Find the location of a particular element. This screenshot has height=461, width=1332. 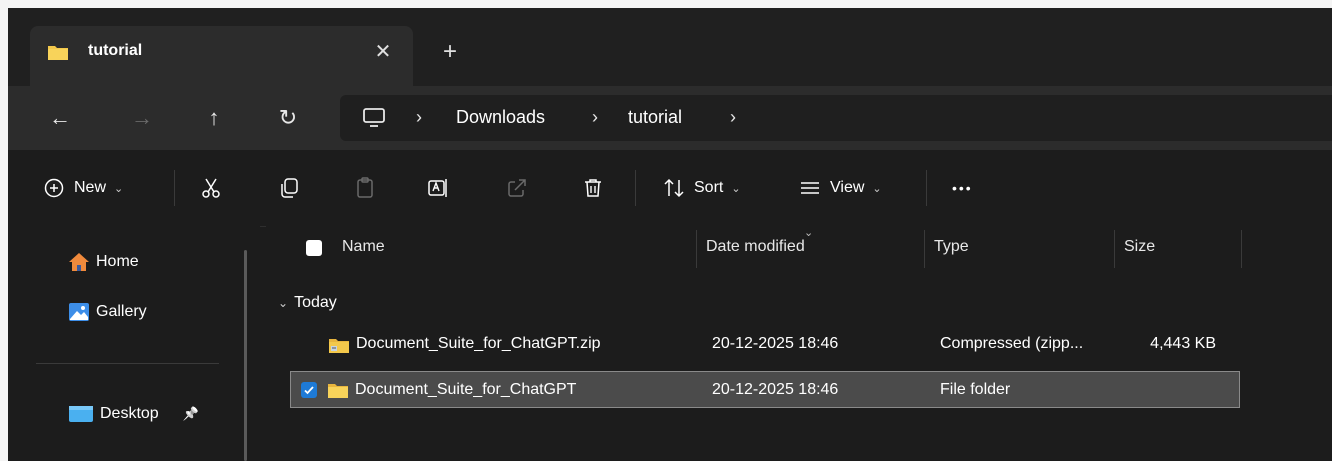

sort-label: Sort is located at coordinates (709, 187).